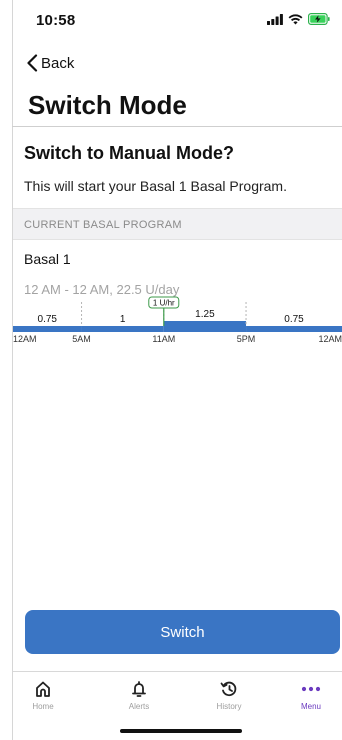 The height and width of the screenshot is (740, 342). I want to click on tab-home: Home, so click(43, 695).